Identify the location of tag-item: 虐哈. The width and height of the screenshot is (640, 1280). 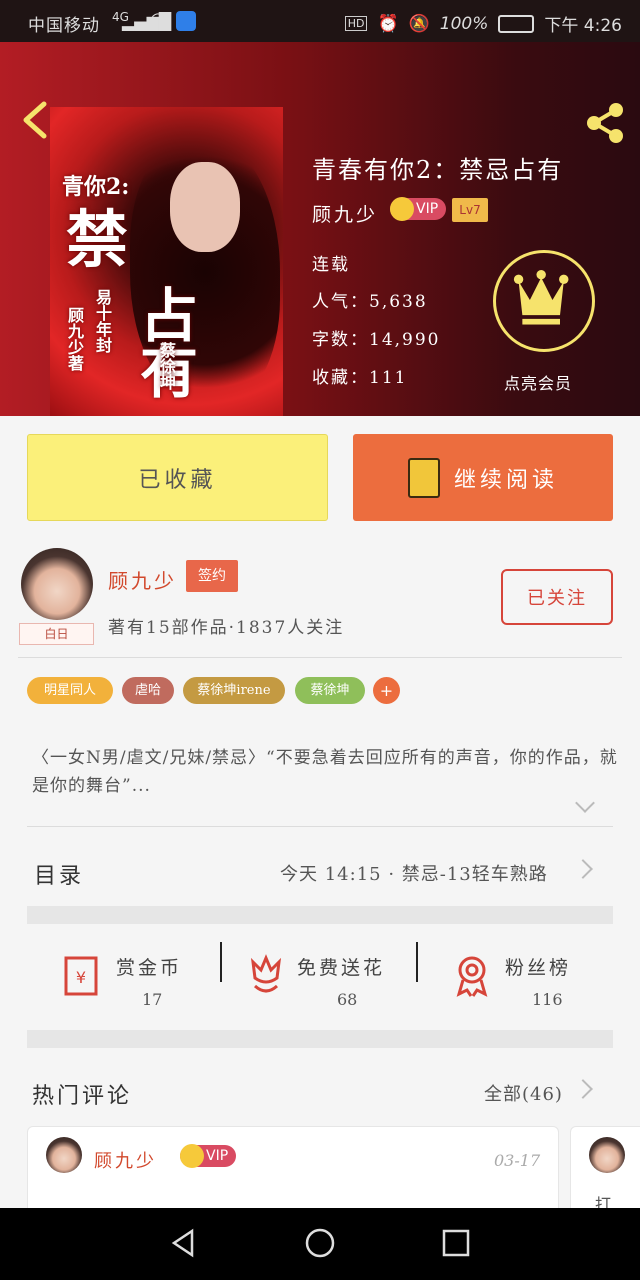
(148, 690).